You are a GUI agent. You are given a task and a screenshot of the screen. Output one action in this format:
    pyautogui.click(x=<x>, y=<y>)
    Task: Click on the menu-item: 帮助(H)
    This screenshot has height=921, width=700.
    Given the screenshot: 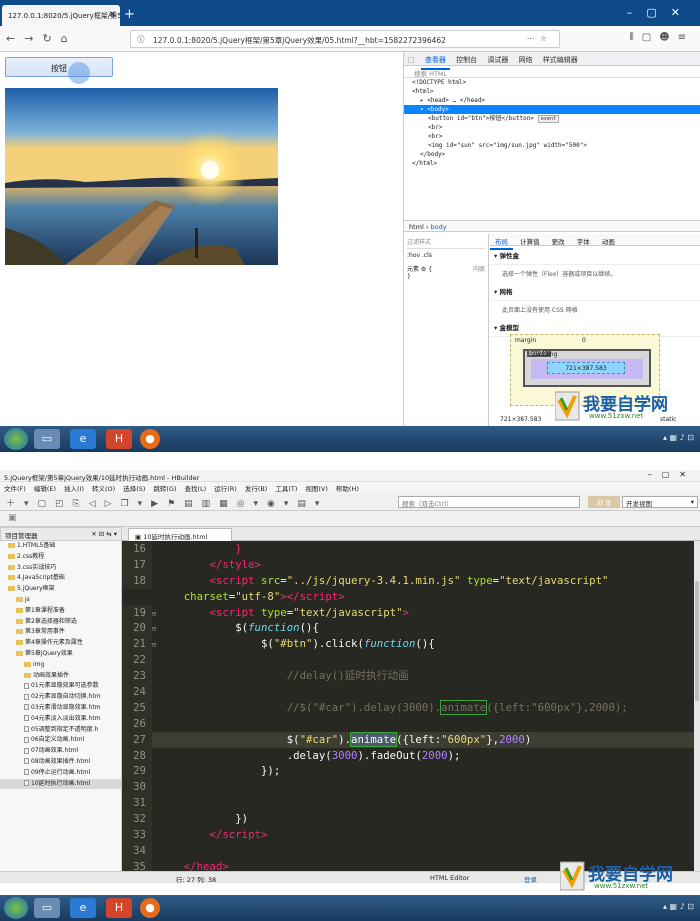 What is the action you would take?
    pyautogui.click(x=347, y=488)
    